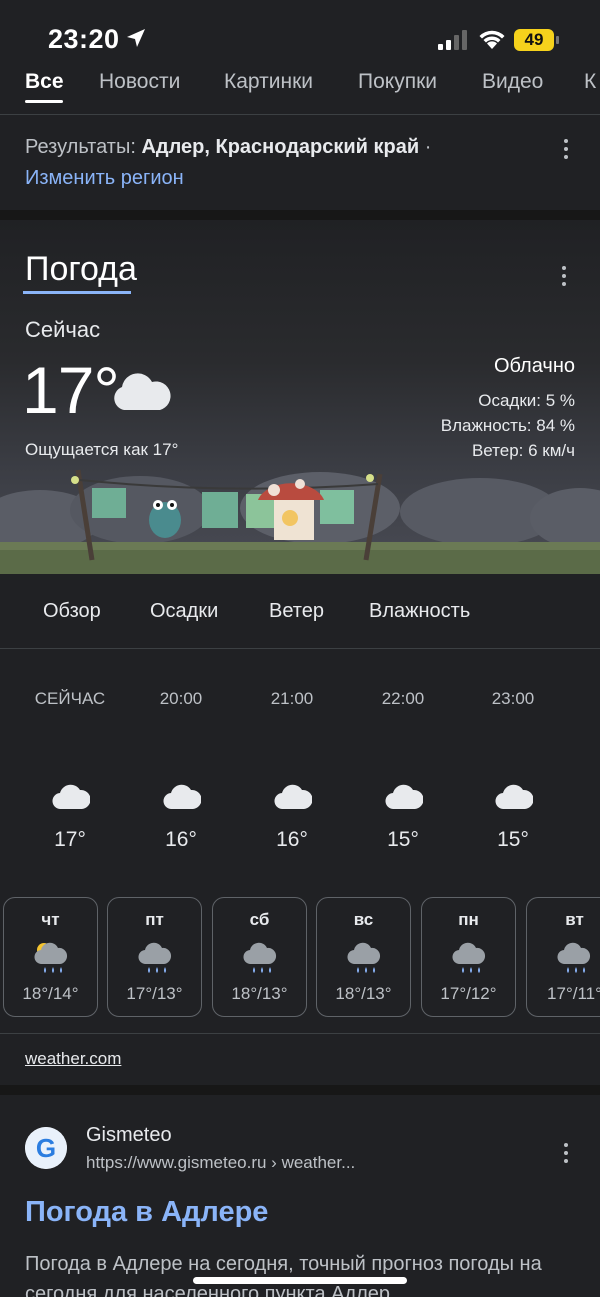 The width and height of the screenshot is (600, 1297). Describe the element at coordinates (468, 993) in the screenshot. I see `day-temps: 17°/12°` at that location.